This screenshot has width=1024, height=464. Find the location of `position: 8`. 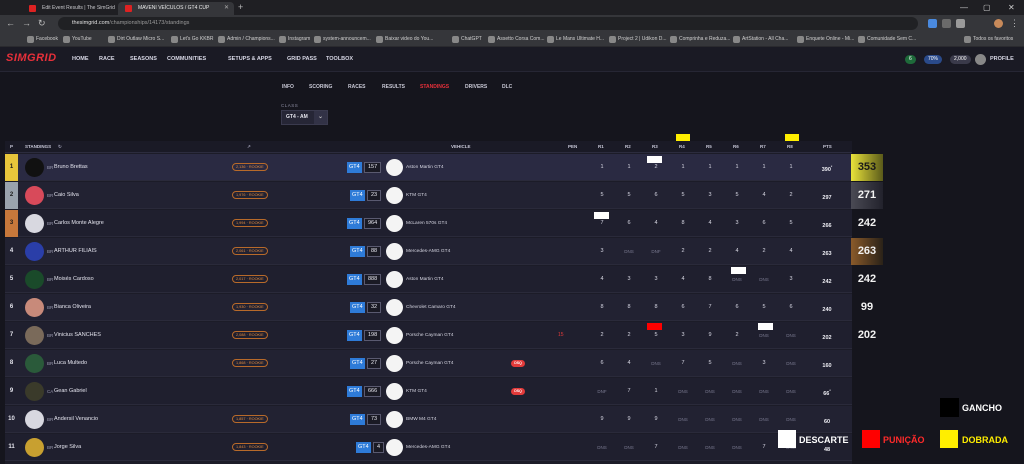

position: 8 is located at coordinates (11, 363).